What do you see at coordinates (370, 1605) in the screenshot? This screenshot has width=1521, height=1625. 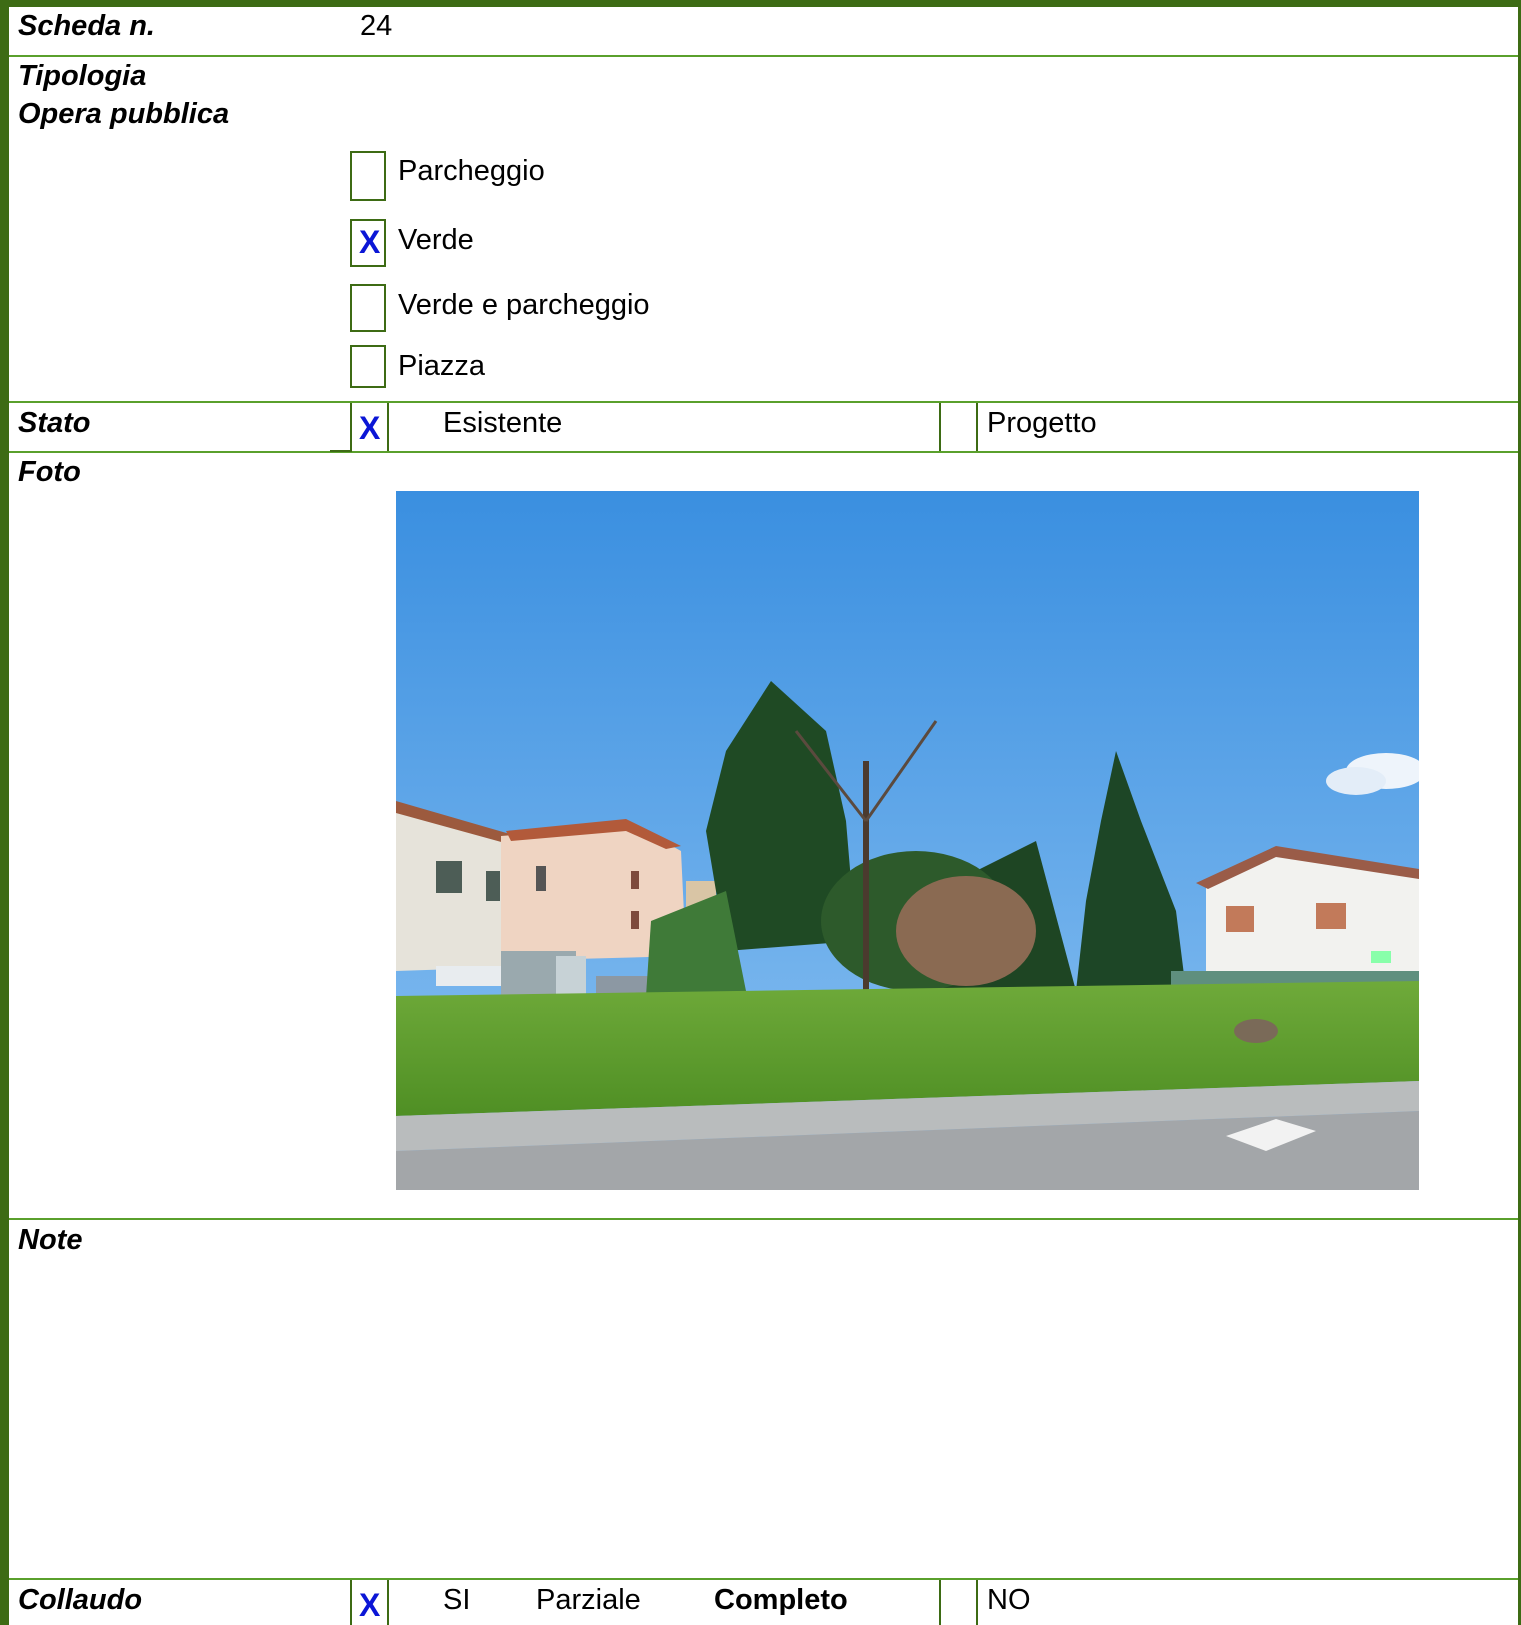 I see `collaudo-si-mark: X` at bounding box center [370, 1605].